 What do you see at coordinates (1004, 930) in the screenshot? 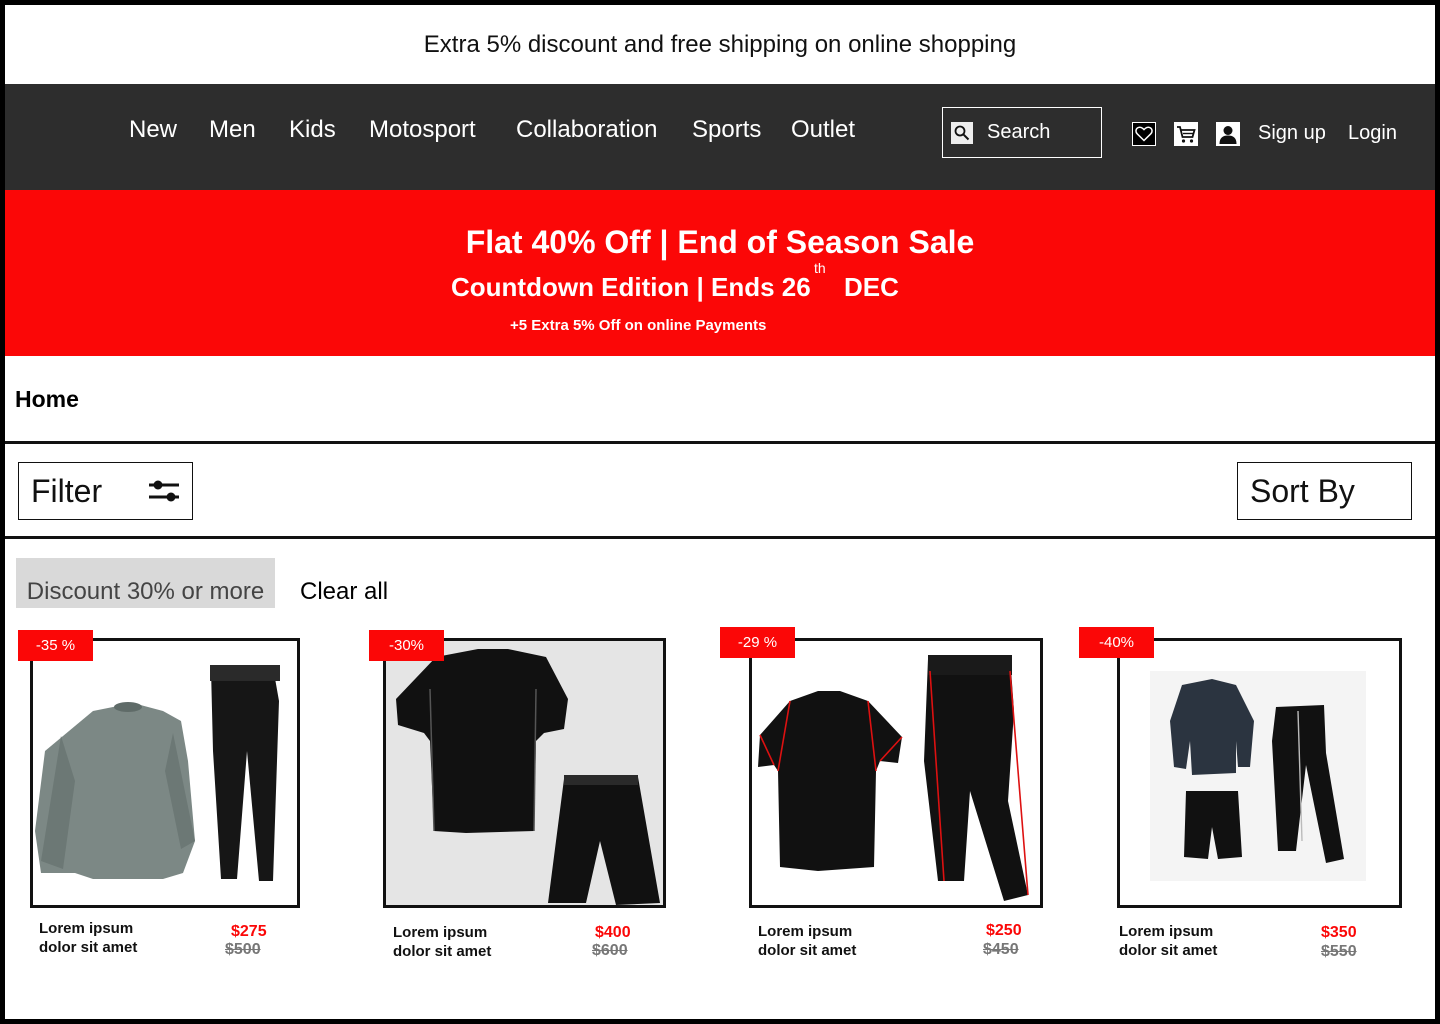
I see `product-price-3: $250` at bounding box center [1004, 930].